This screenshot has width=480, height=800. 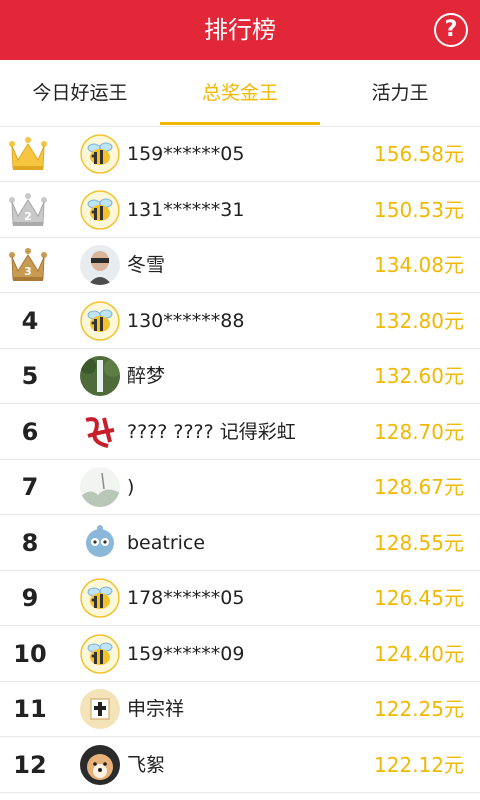 I want to click on user-name: 冬雪, so click(x=146, y=265).